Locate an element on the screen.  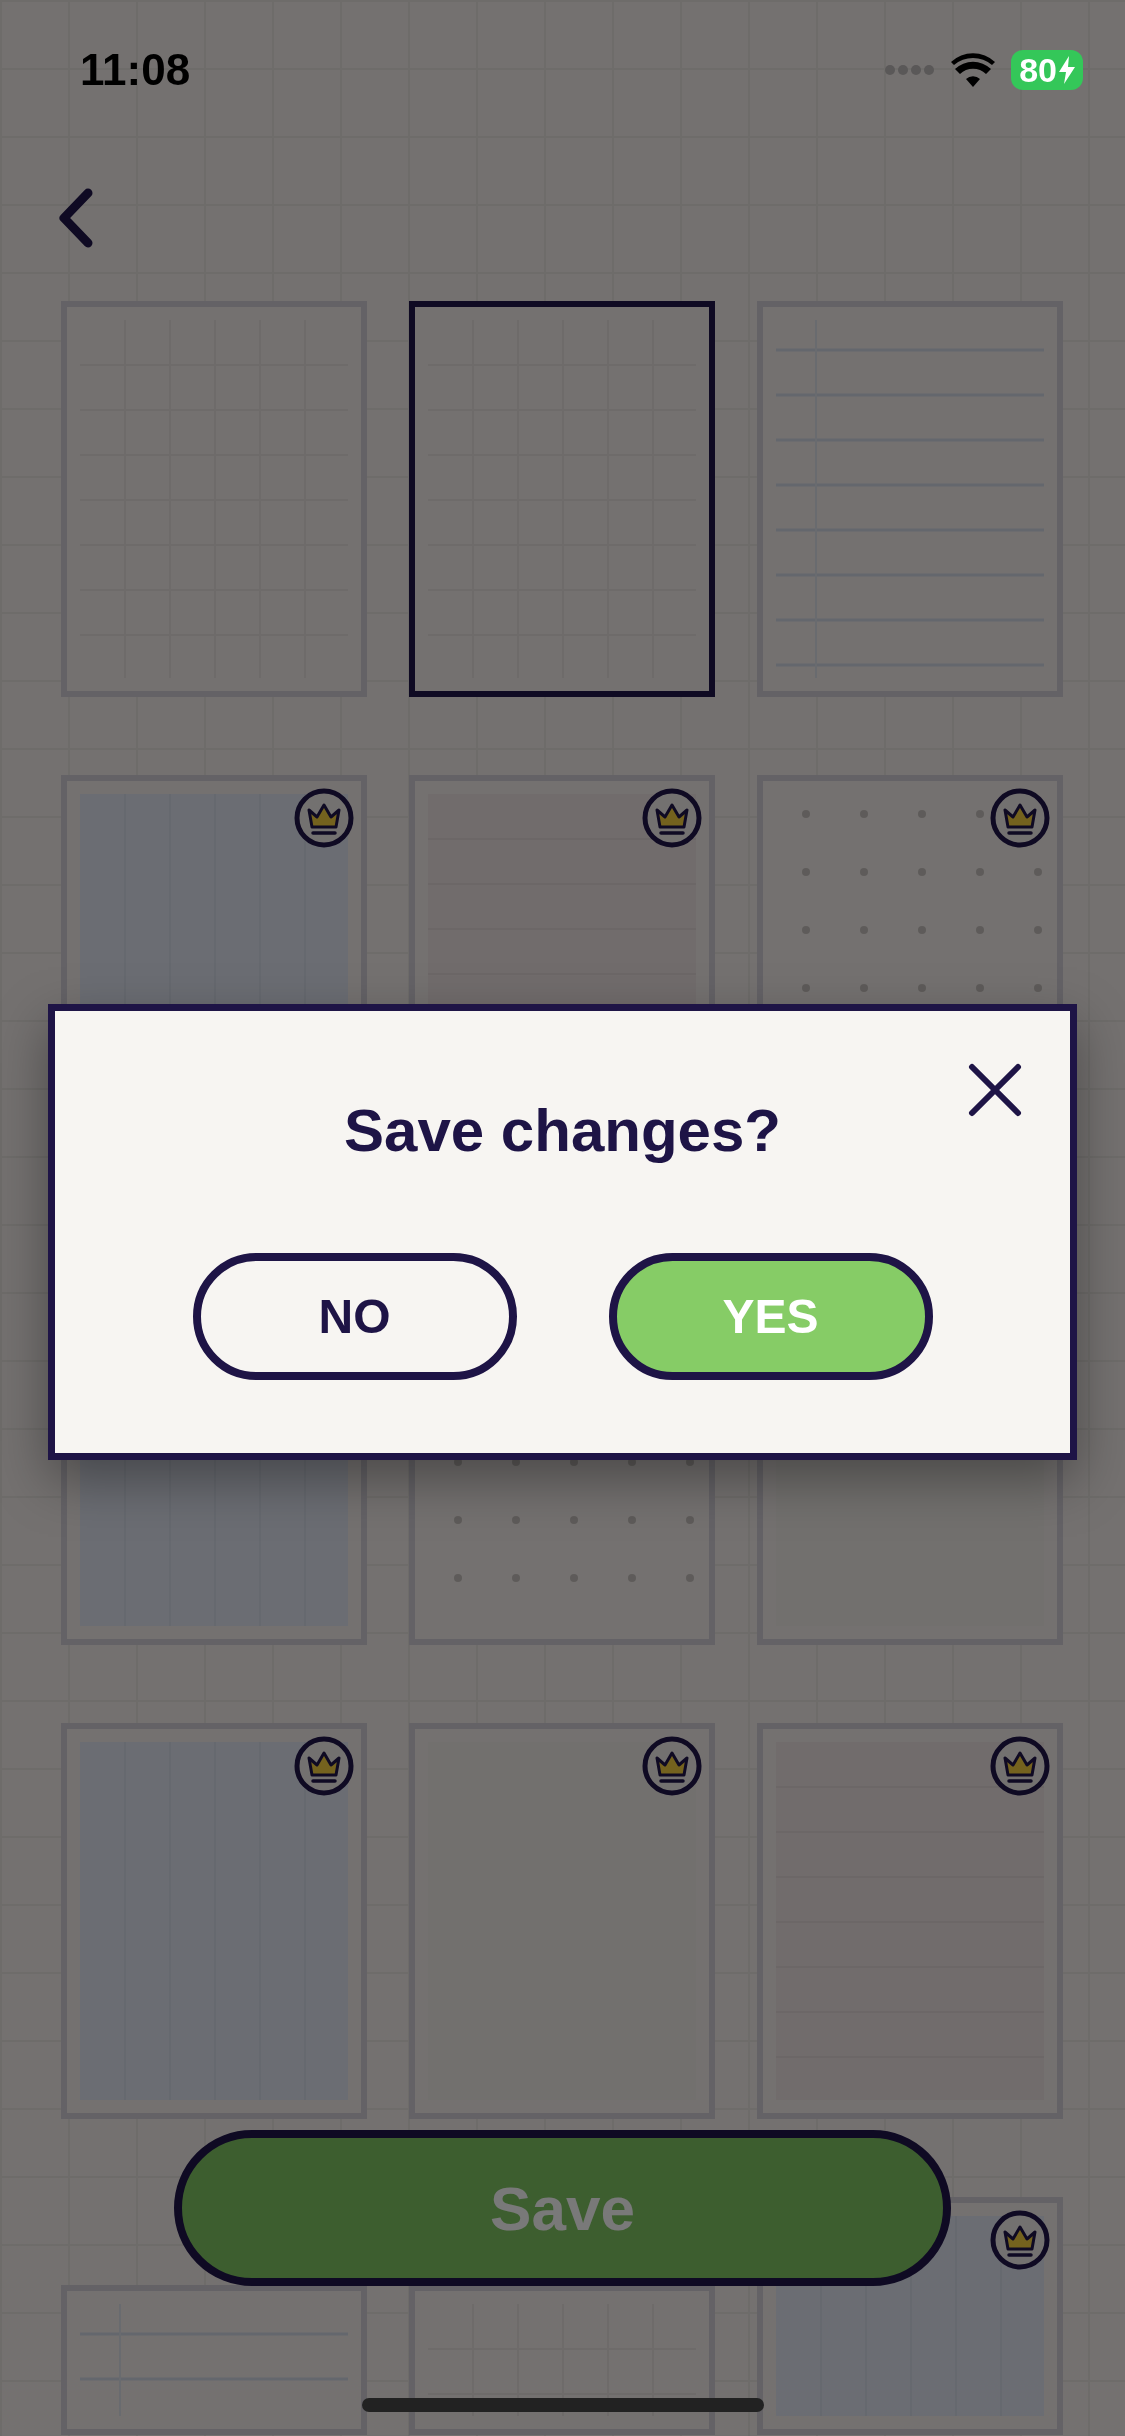
wifi-icon is located at coordinates (973, 70).